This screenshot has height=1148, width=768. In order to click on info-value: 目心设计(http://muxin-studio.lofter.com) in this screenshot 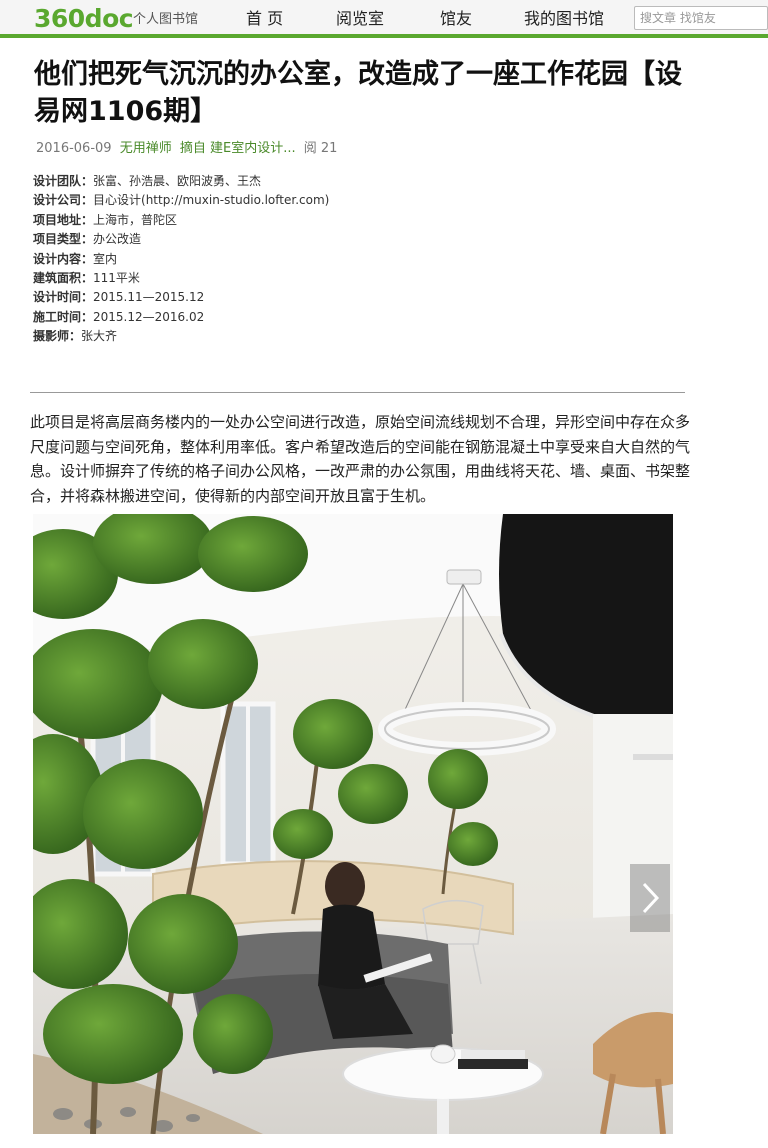, I will do `click(211, 200)`.